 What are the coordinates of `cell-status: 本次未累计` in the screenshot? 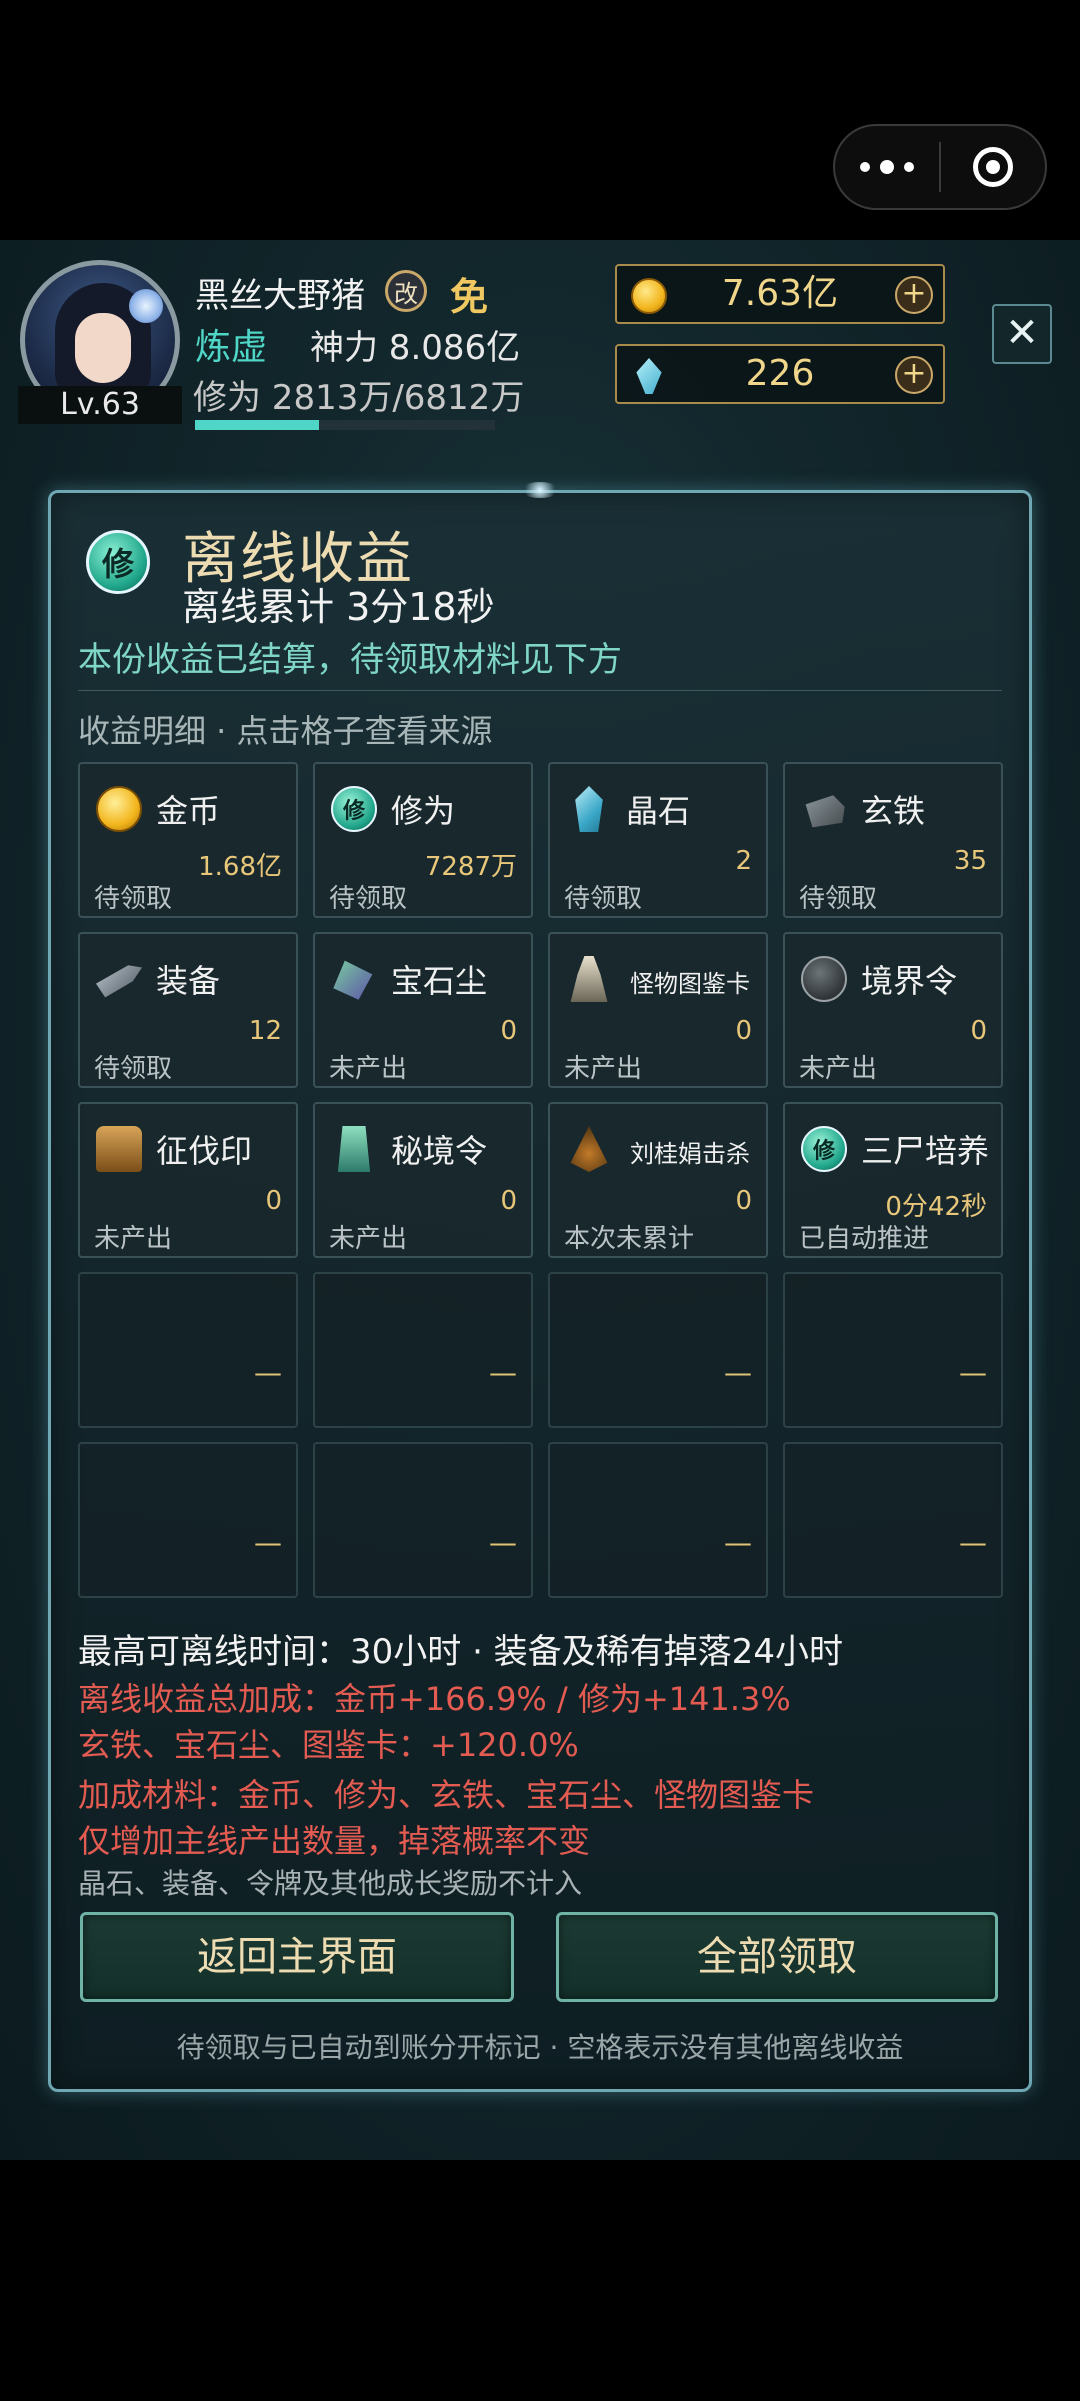 It's located at (629, 1239).